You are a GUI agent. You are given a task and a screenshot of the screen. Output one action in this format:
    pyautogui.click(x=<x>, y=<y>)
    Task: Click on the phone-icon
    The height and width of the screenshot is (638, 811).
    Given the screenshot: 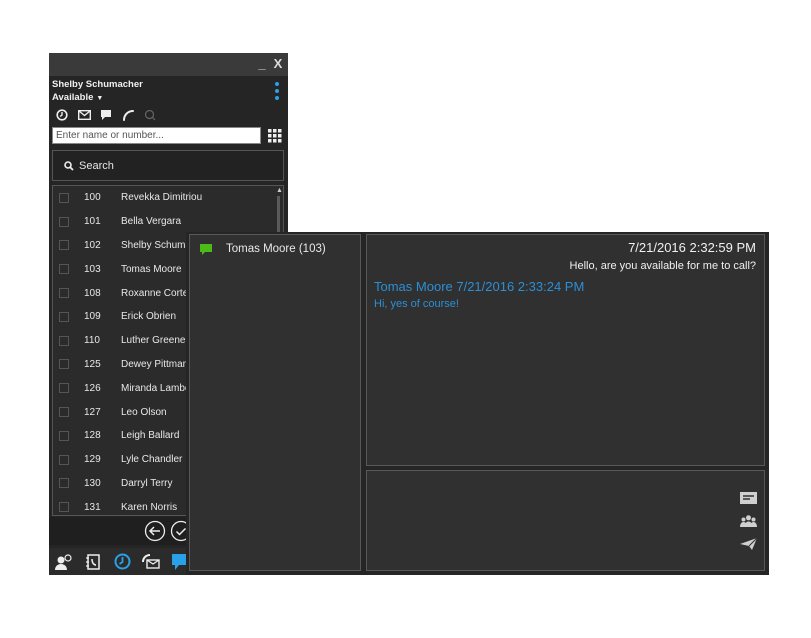 What is the action you would take?
    pyautogui.click(x=128, y=115)
    